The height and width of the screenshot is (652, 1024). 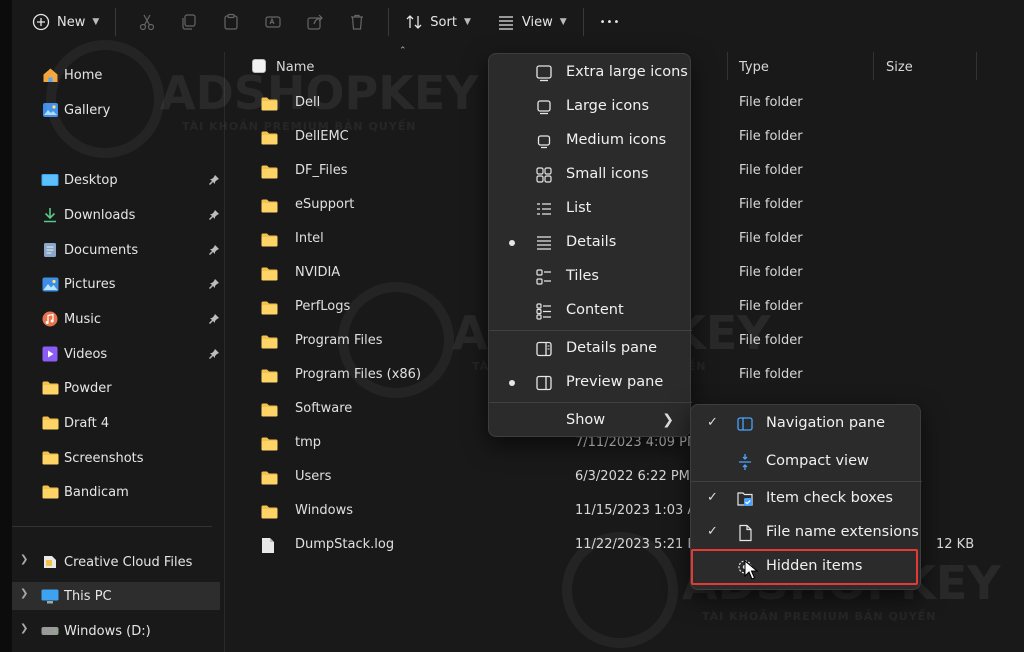 What do you see at coordinates (116, 75) in the screenshot?
I see `sidebar-item-home: Home` at bounding box center [116, 75].